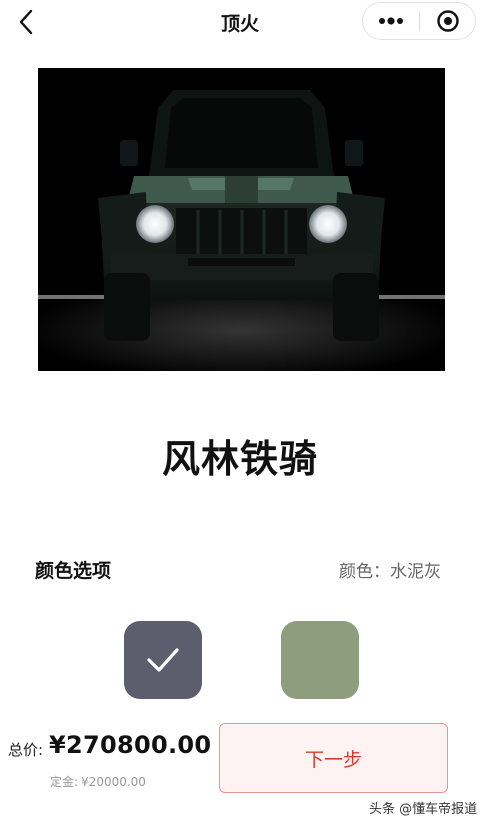 The width and height of the screenshot is (480, 823). Describe the element at coordinates (415, 572) in the screenshot. I see `color-value: 水泥灰` at that location.